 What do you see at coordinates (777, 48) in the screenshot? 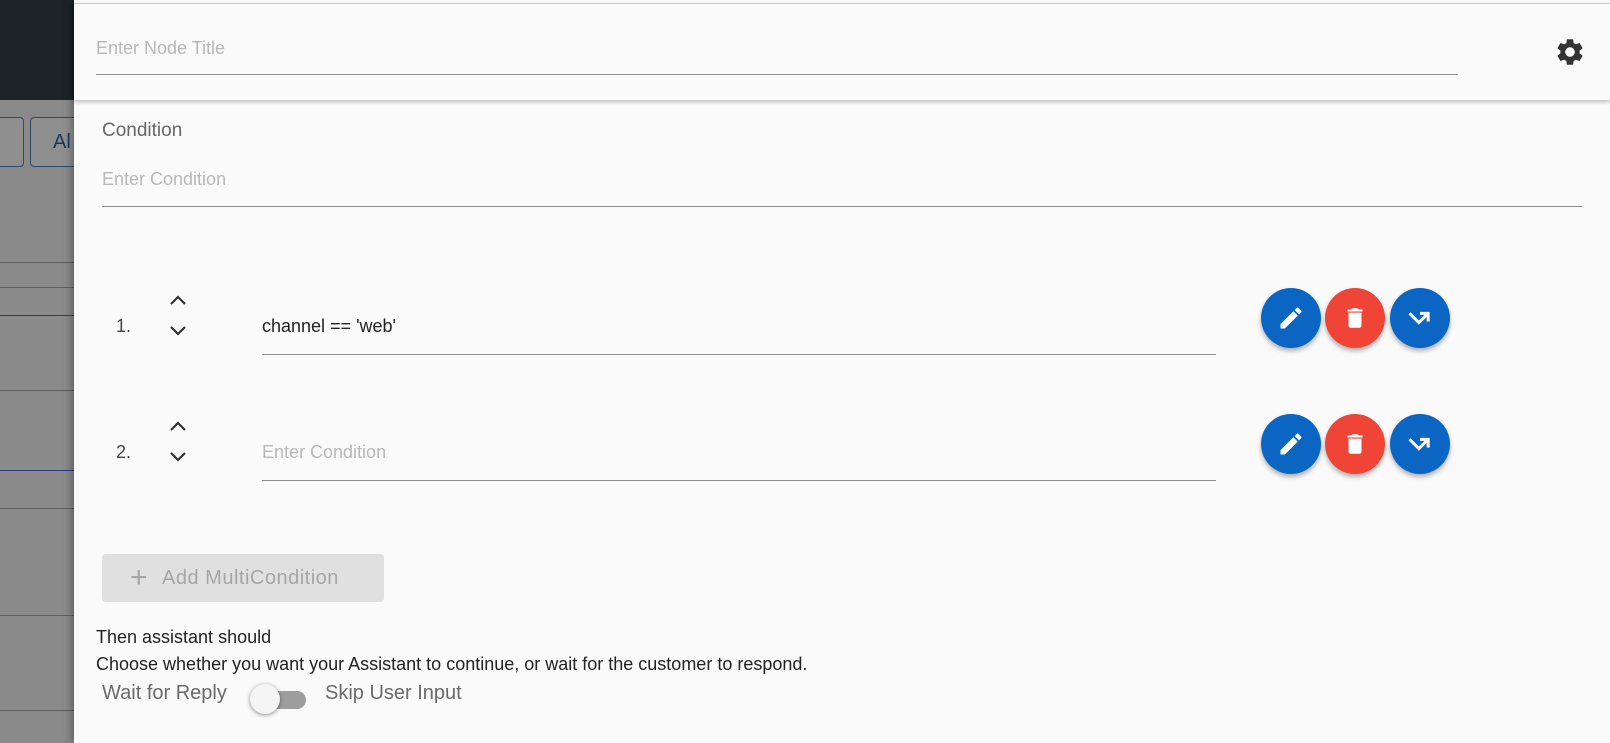
I see `node-title-input` at bounding box center [777, 48].